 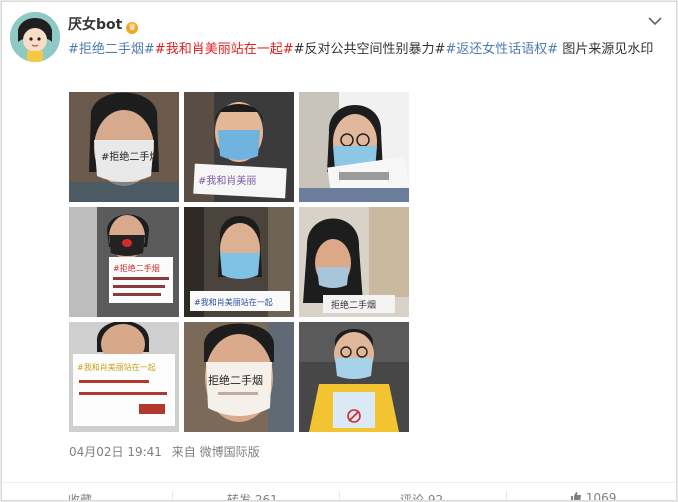 I want to click on like-count: 1069, so click(x=601, y=496).